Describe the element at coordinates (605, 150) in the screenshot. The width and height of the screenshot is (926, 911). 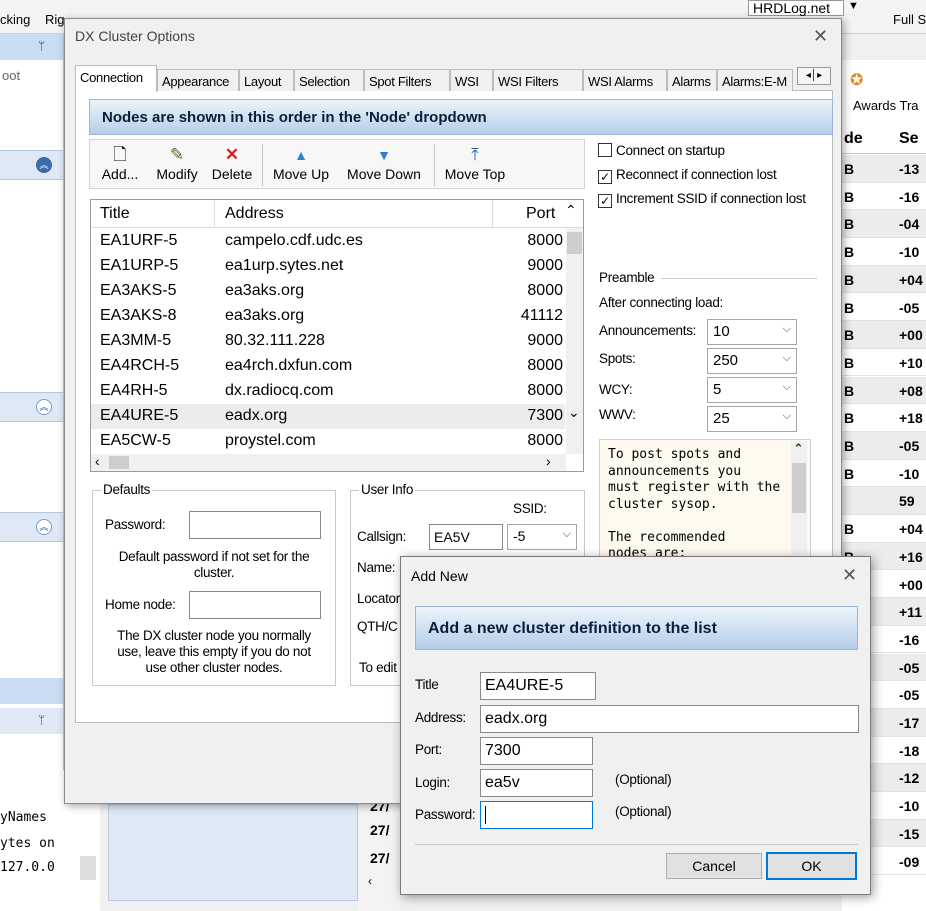
I see `checkbox-box` at that location.